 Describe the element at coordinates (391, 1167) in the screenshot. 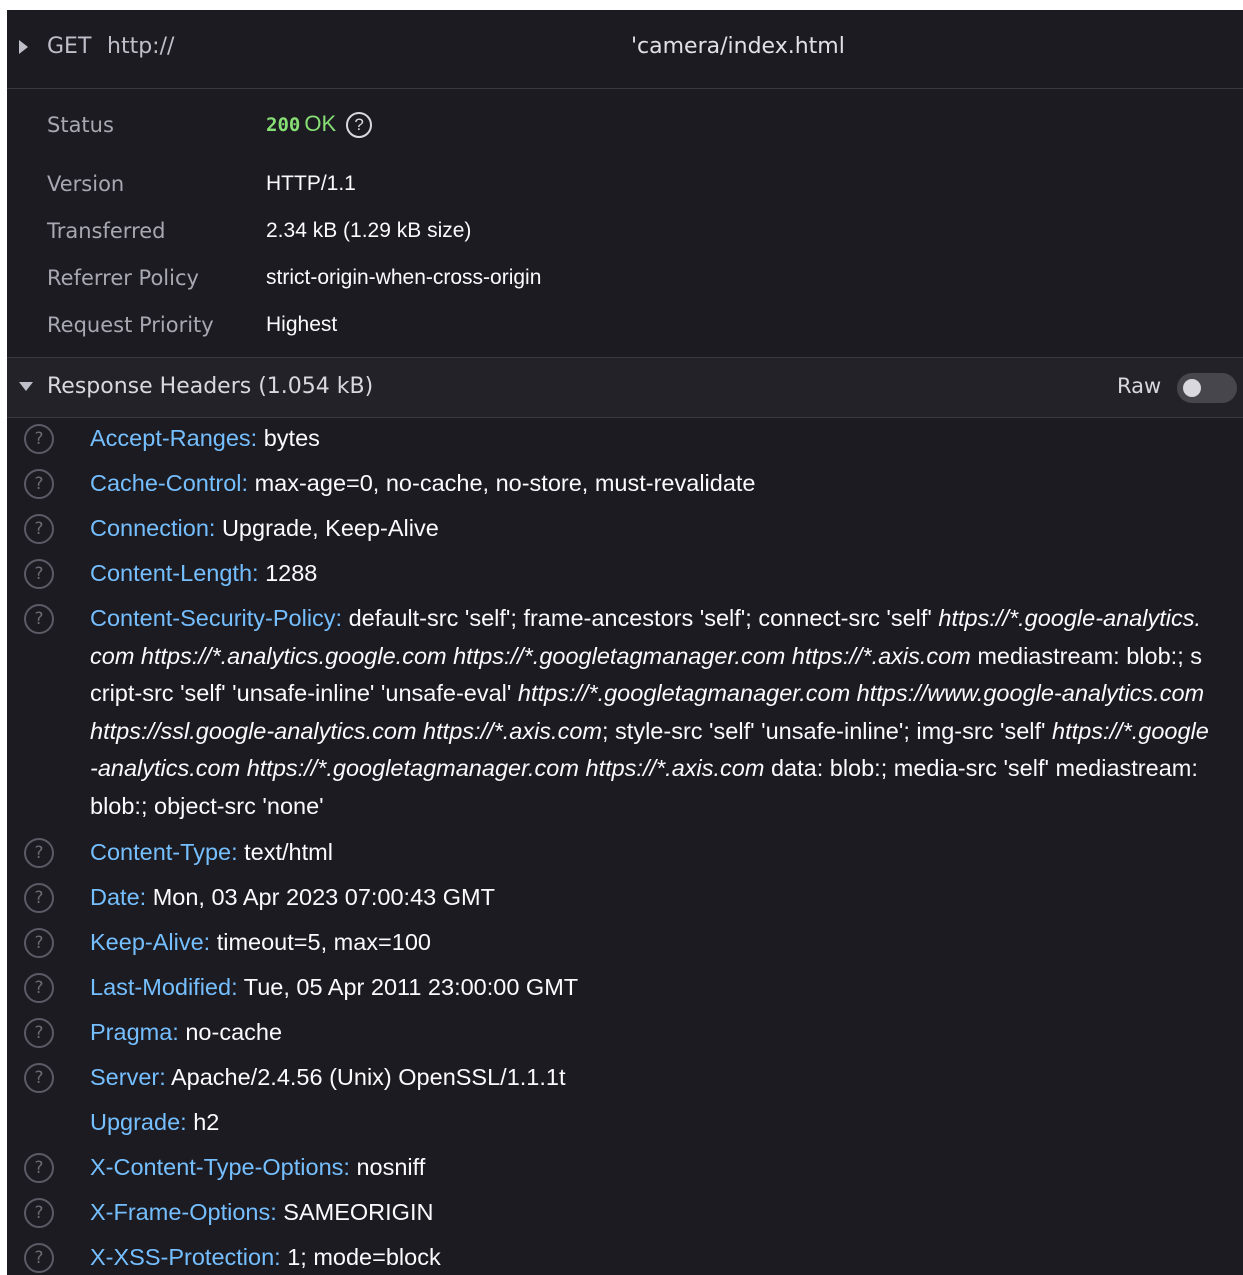

I see `header-value: nosniff` at that location.